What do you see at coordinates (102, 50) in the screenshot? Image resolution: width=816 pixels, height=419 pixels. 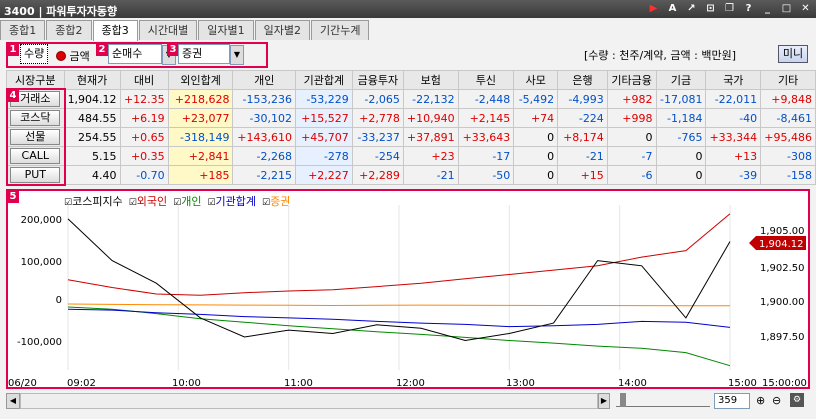 I see `marker-2: 2` at bounding box center [102, 50].